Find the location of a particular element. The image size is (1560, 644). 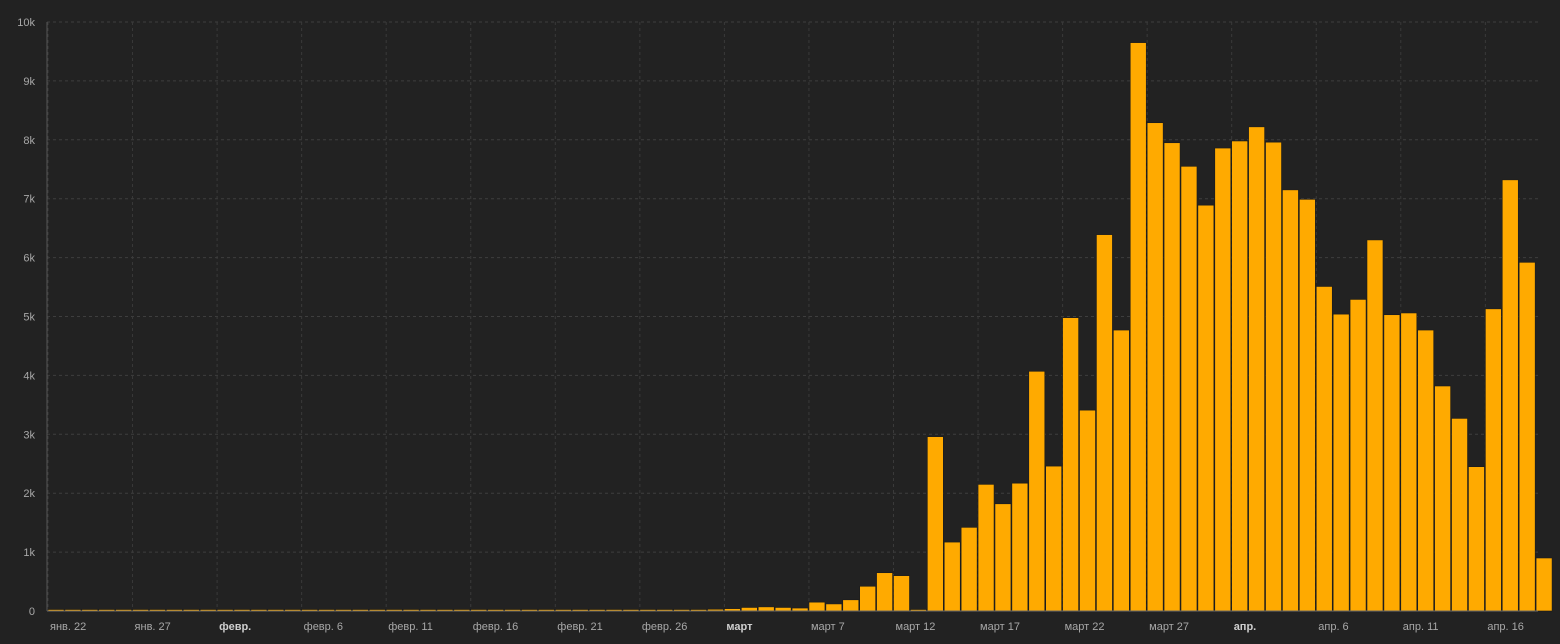

x-tick-label: февр. 11 is located at coordinates (410, 627).